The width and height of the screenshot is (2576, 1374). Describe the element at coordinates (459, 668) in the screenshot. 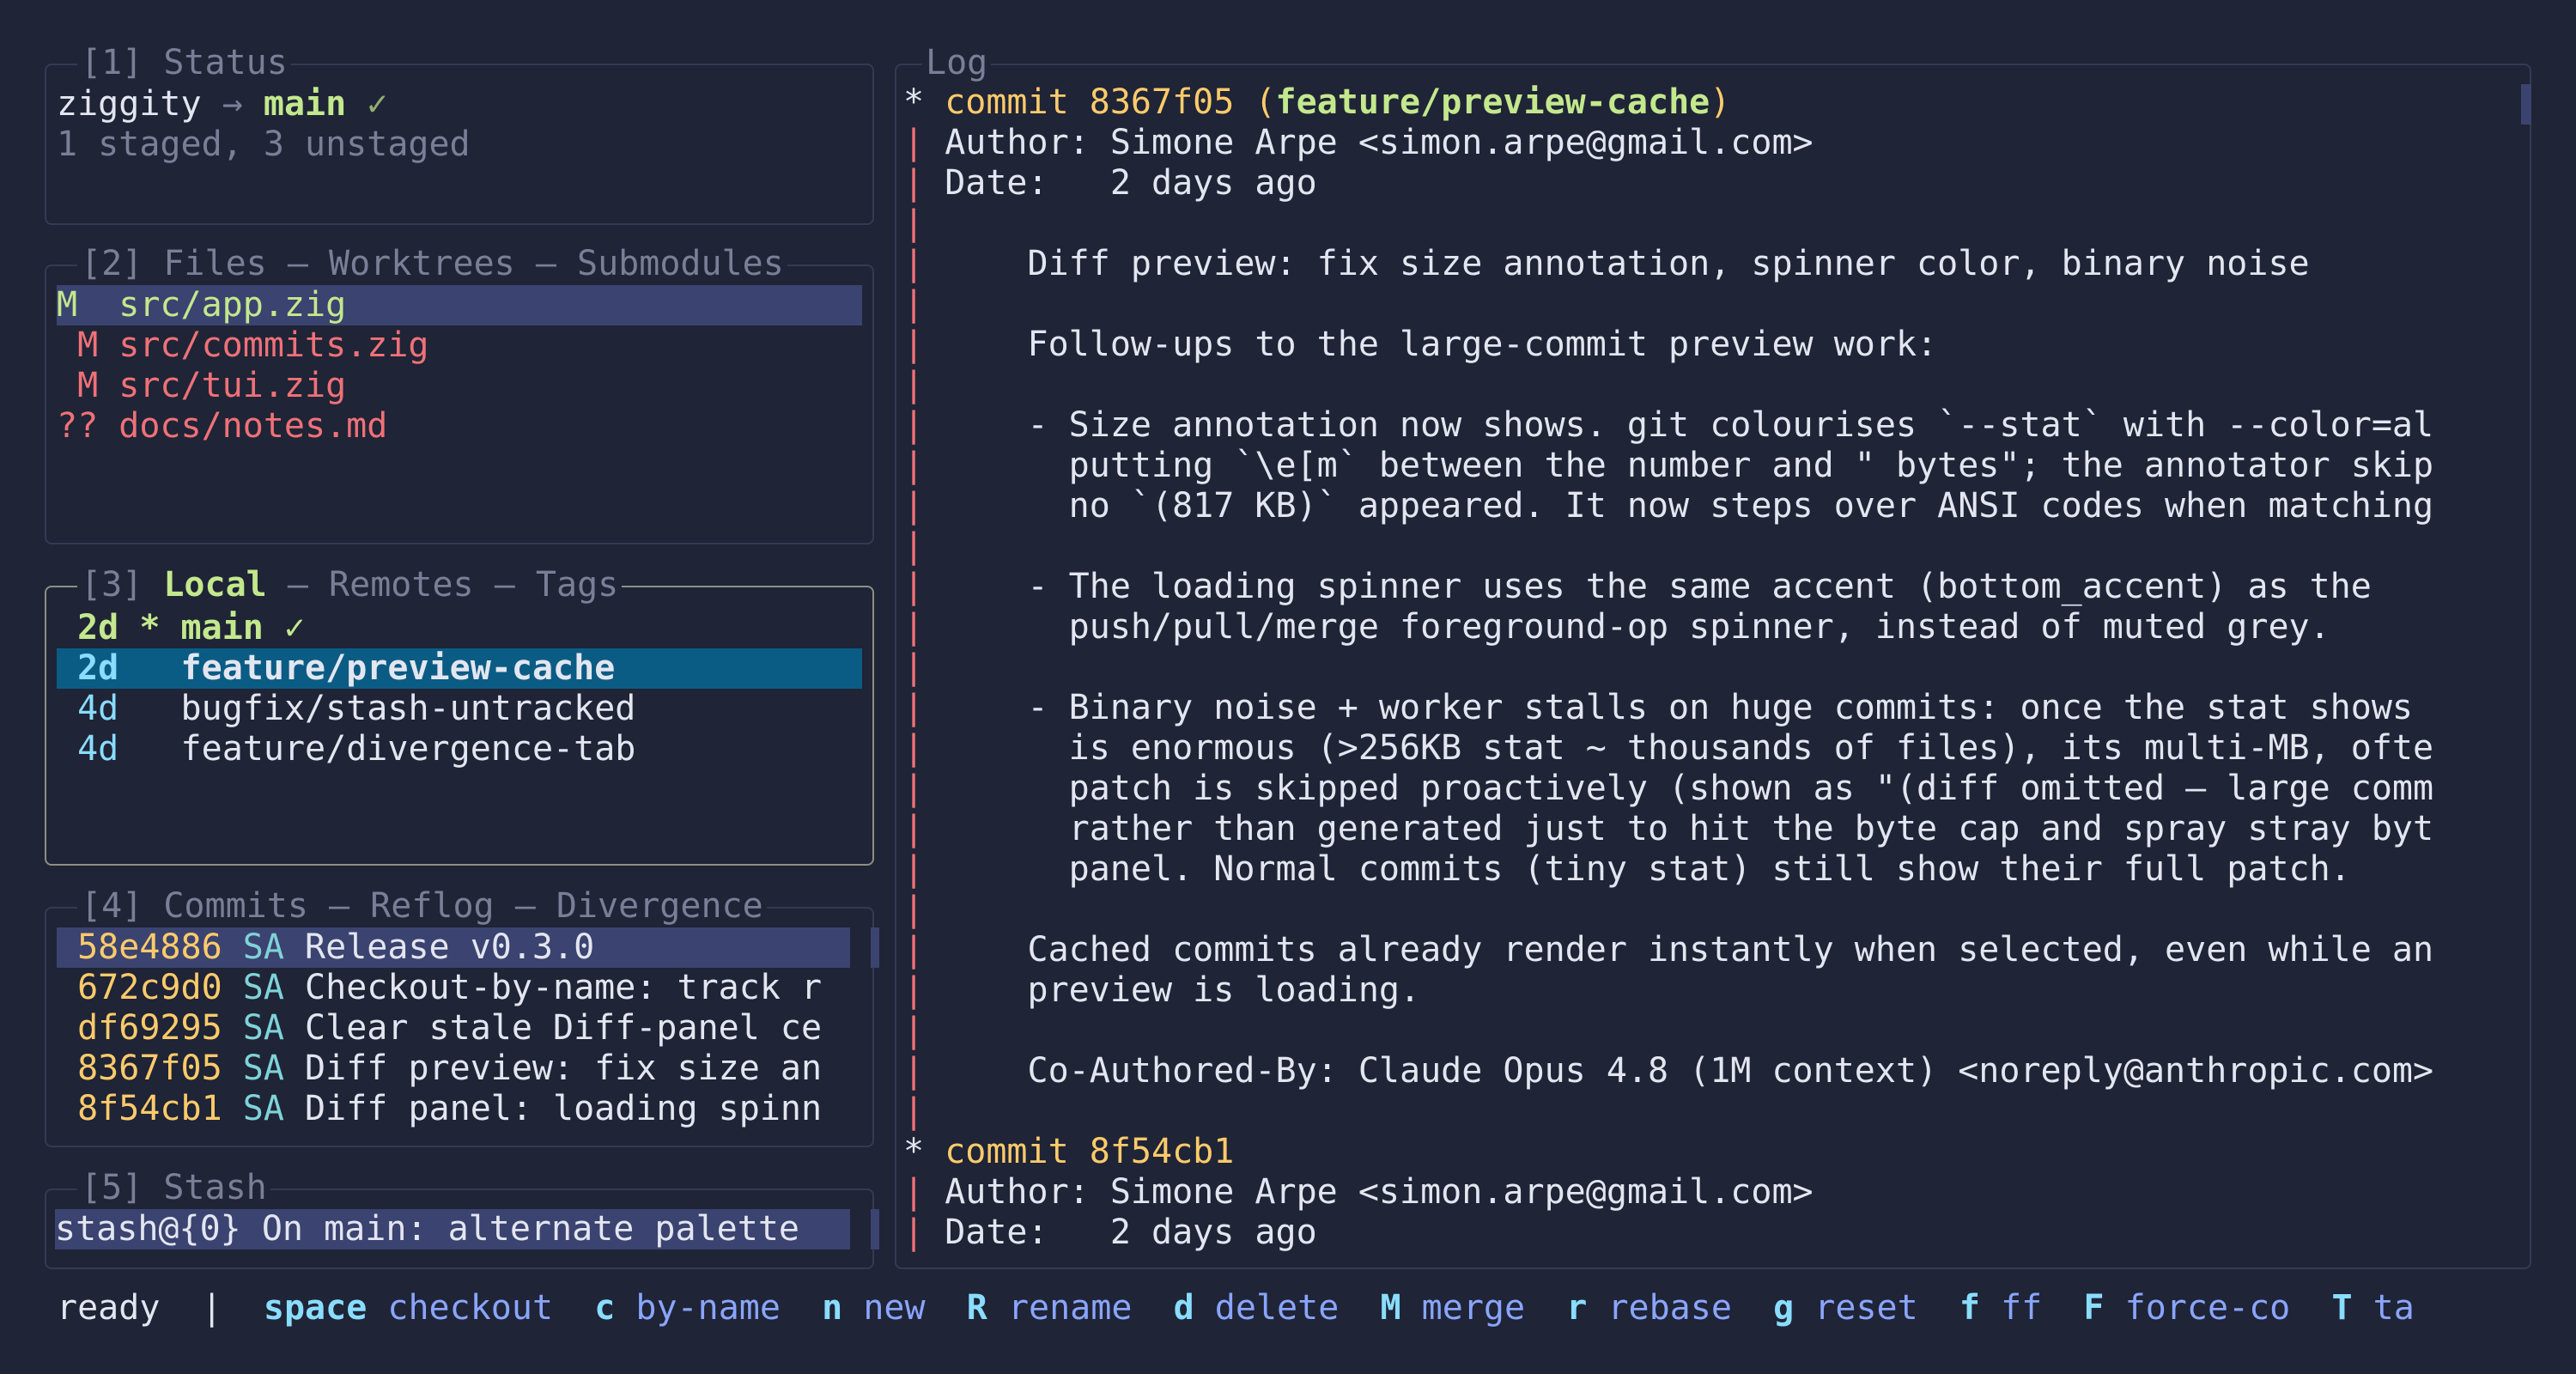

I see `branch-item: 2d feature/preview-cache` at that location.